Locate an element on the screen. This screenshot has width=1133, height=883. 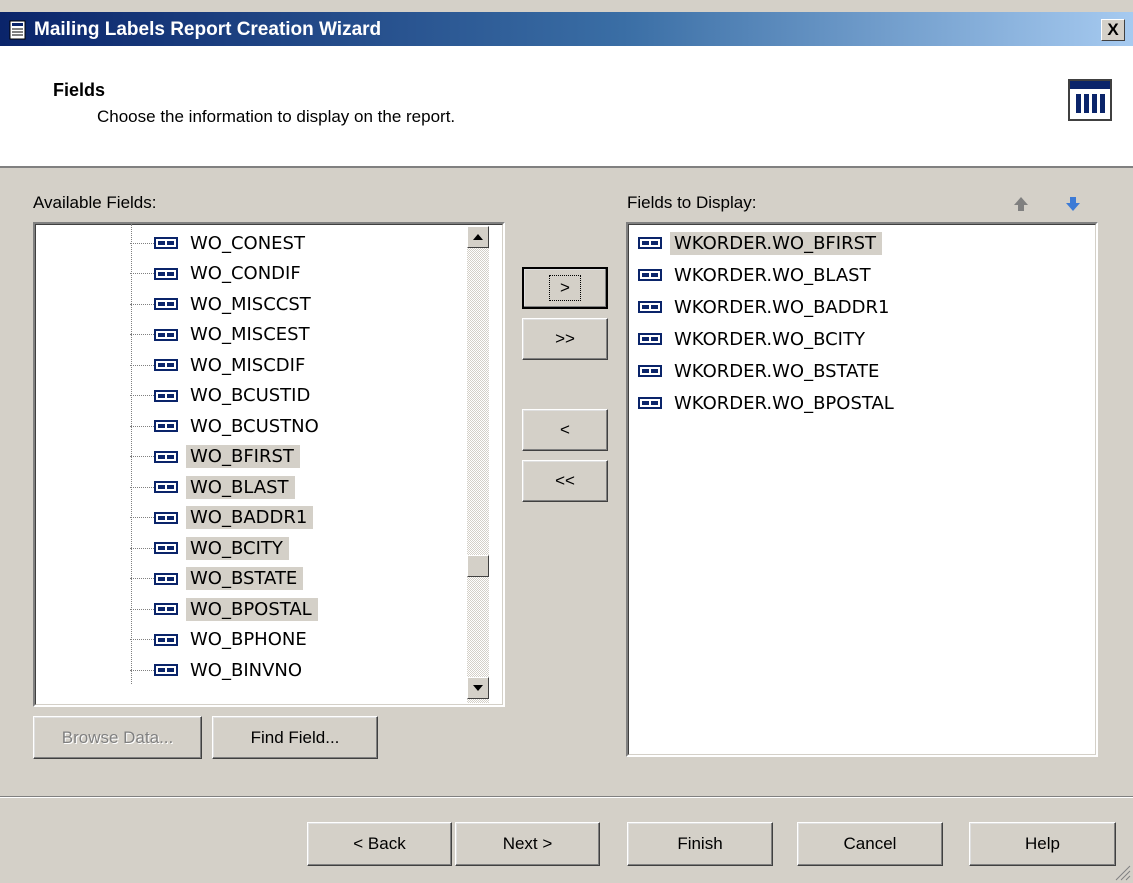
available-field-item: WO_BINVNO is located at coordinates (219, 670).